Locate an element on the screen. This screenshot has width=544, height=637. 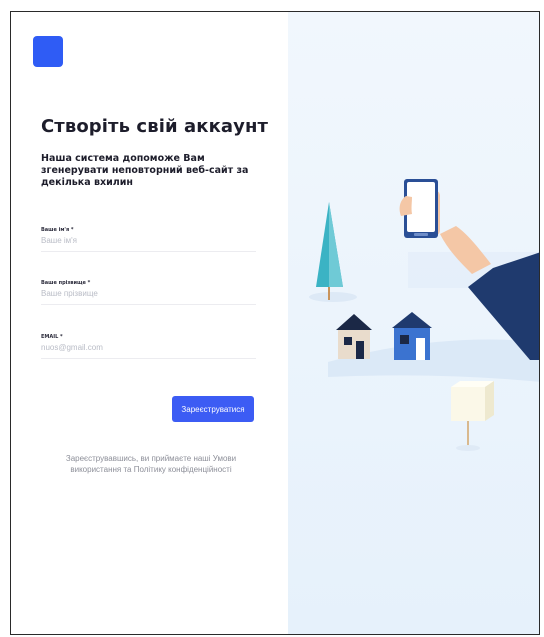
last-name-label: Ваше прізвище * is located at coordinates (66, 283).